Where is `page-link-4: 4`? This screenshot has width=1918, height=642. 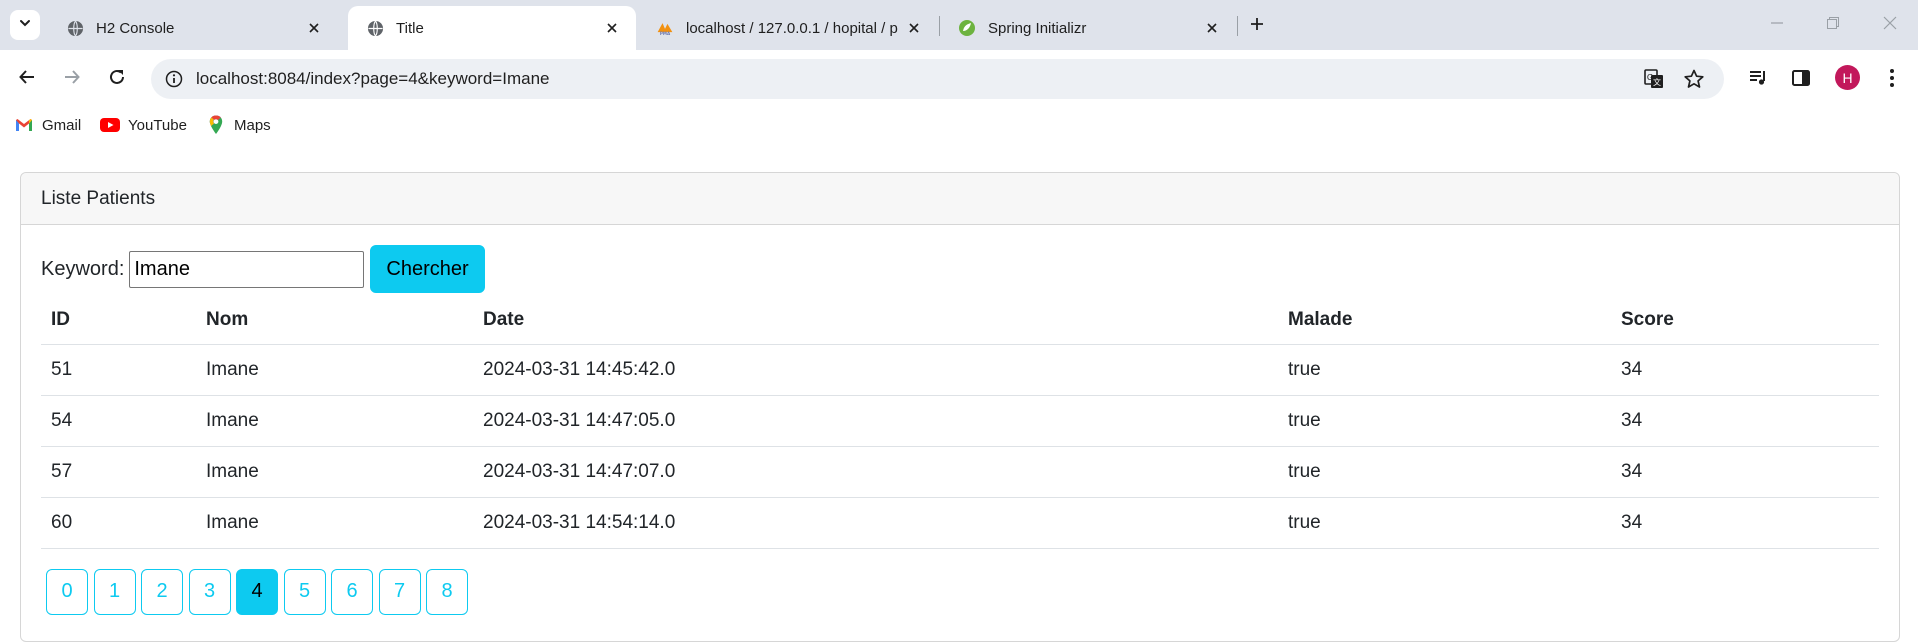 page-link-4: 4 is located at coordinates (257, 591).